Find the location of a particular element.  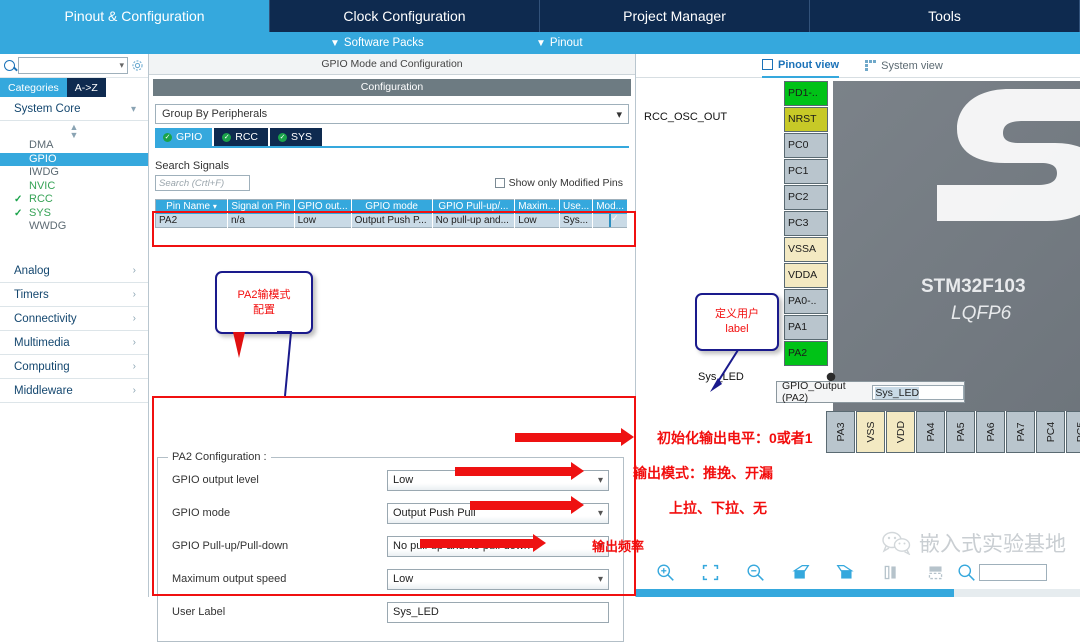

horizontal-scrollbar is located at coordinates (858, 593).